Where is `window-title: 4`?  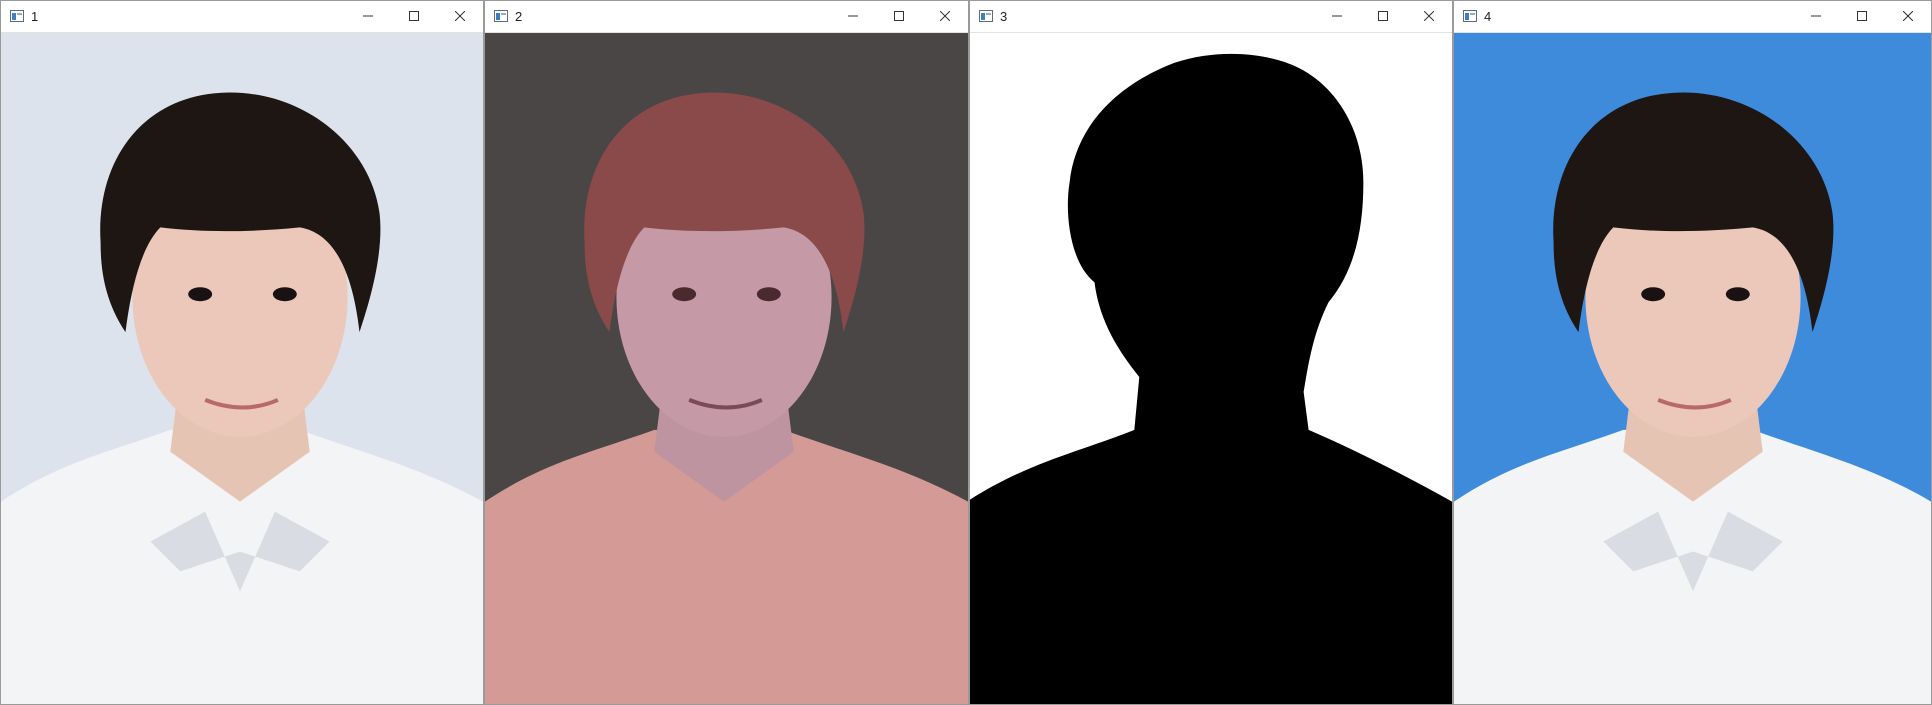
window-title: 4 is located at coordinates (1488, 16).